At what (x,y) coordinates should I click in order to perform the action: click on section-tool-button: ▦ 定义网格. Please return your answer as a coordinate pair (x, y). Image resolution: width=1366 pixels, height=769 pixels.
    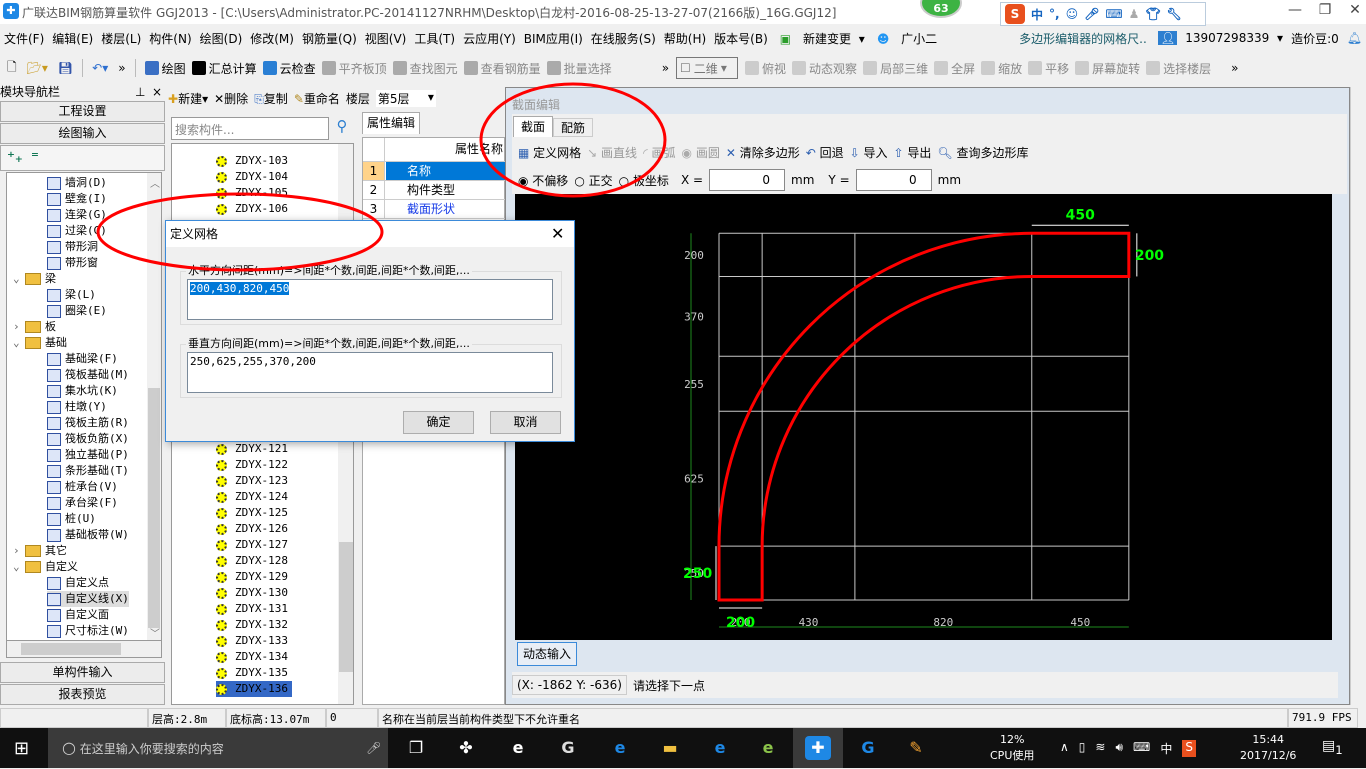
    Looking at the image, I should click on (549, 152).